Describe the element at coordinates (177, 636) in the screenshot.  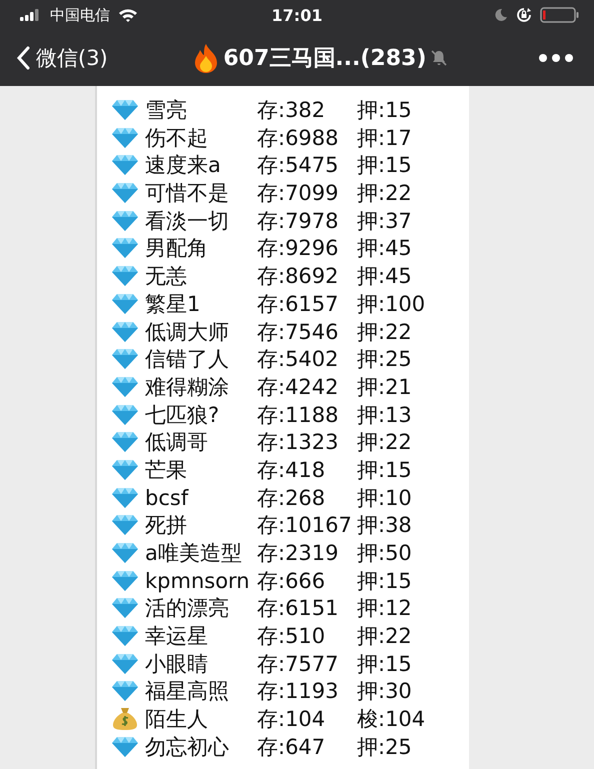
I see `member-name: 幸运星` at that location.